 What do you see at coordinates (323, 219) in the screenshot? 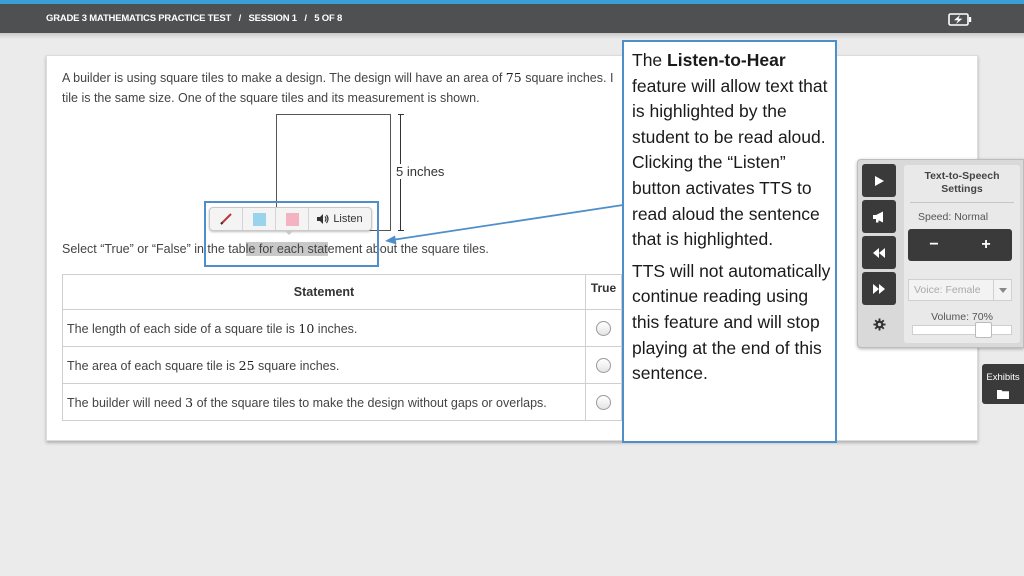
I see `speaker-icon` at bounding box center [323, 219].